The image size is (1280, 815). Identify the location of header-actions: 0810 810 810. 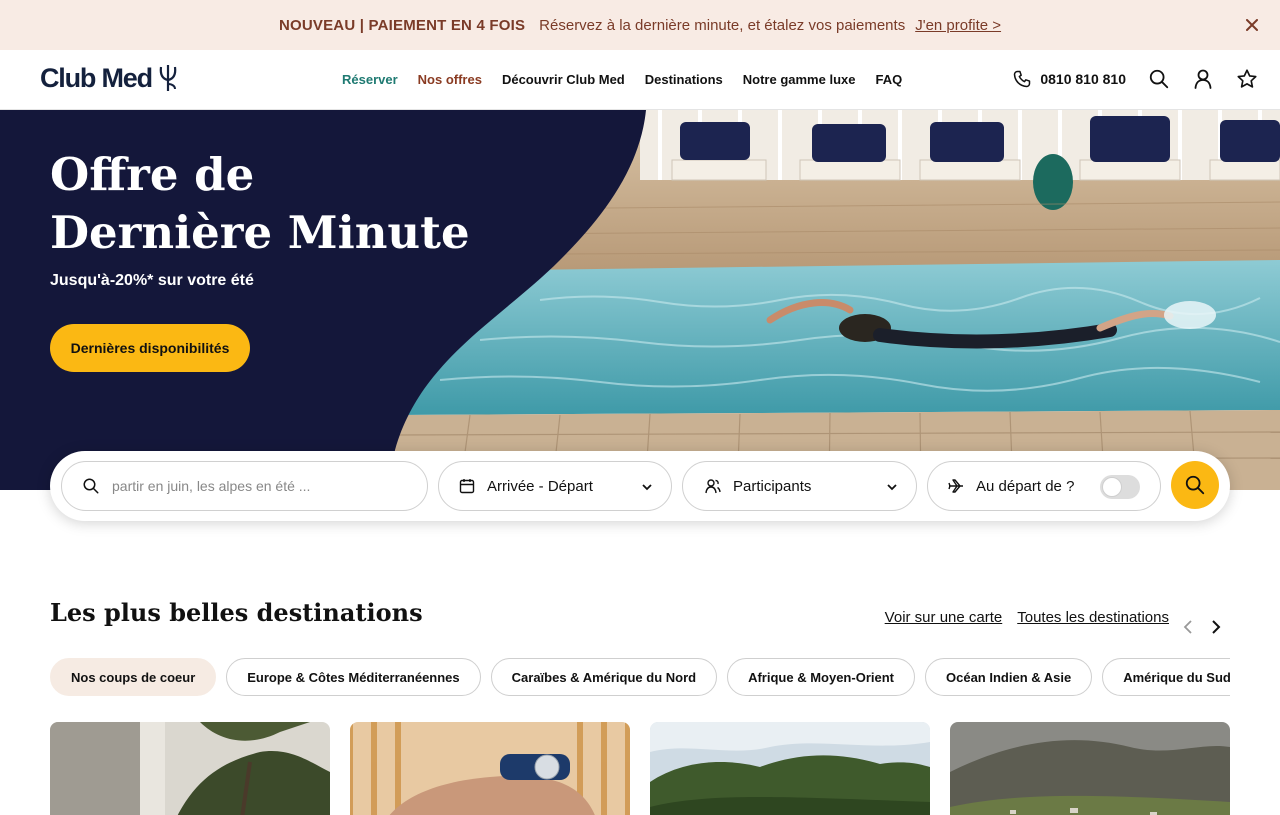
(1146, 79).